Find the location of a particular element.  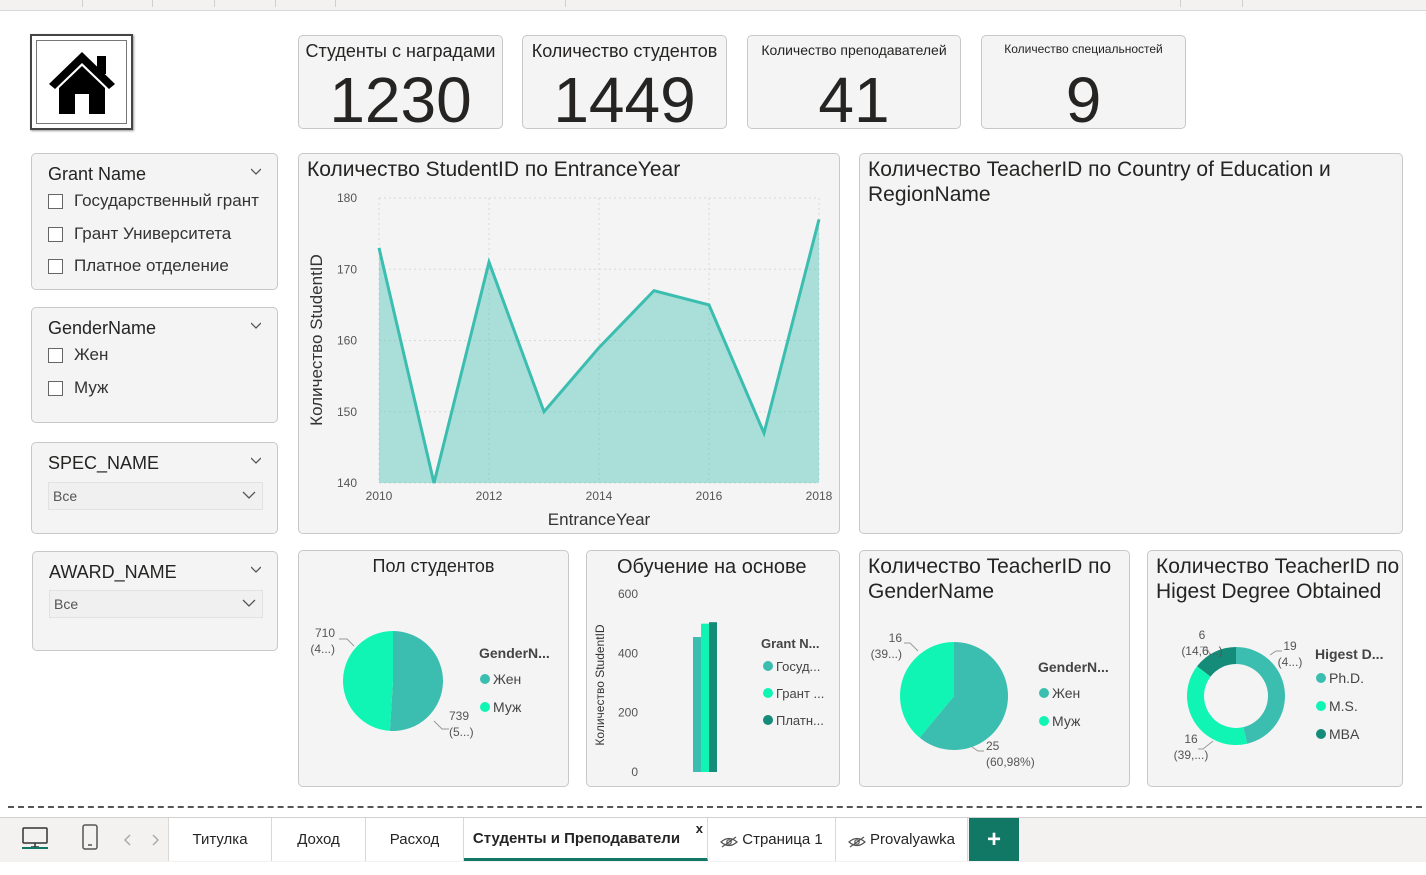

kpi-card-specialty-count: Количество специальностей 9 is located at coordinates (1083, 85).